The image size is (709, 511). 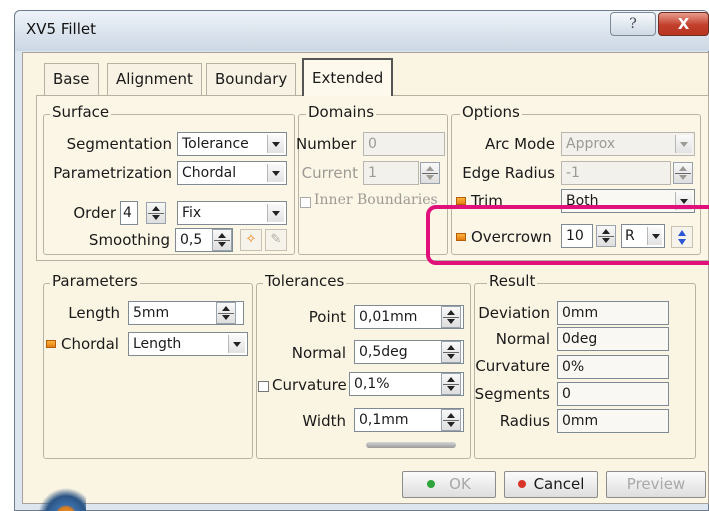 What do you see at coordinates (326, 144) in the screenshot?
I see `number-label: Number` at bounding box center [326, 144].